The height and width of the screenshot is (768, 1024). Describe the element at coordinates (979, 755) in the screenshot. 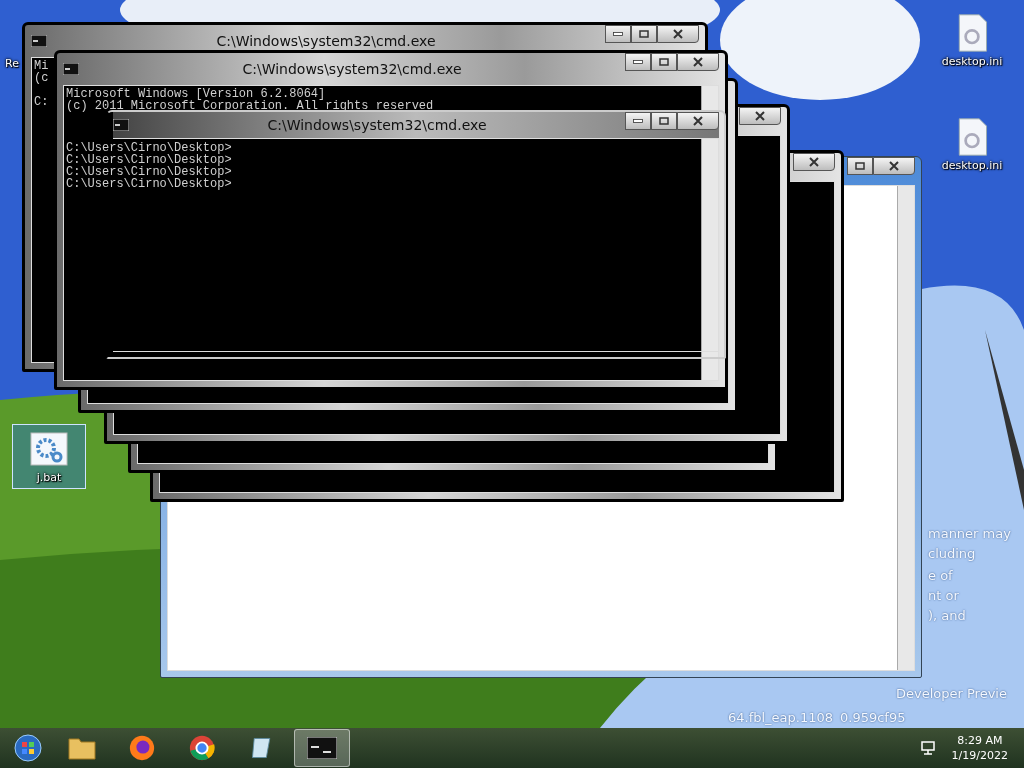

I see `clock-date: 1/19/2022` at that location.